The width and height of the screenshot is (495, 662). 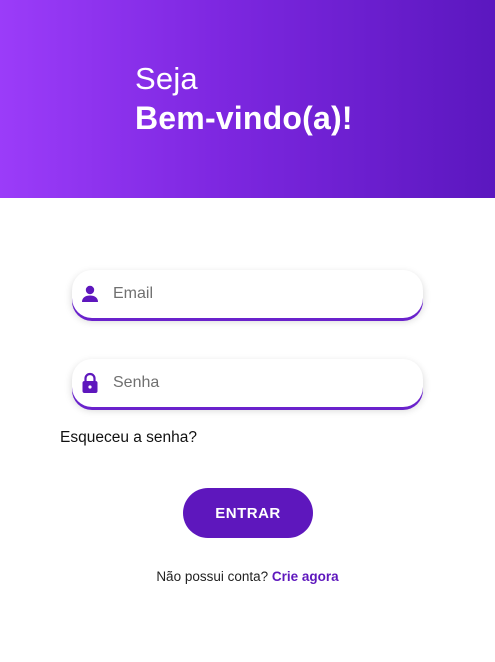 I want to click on password-field, so click(x=247, y=383).